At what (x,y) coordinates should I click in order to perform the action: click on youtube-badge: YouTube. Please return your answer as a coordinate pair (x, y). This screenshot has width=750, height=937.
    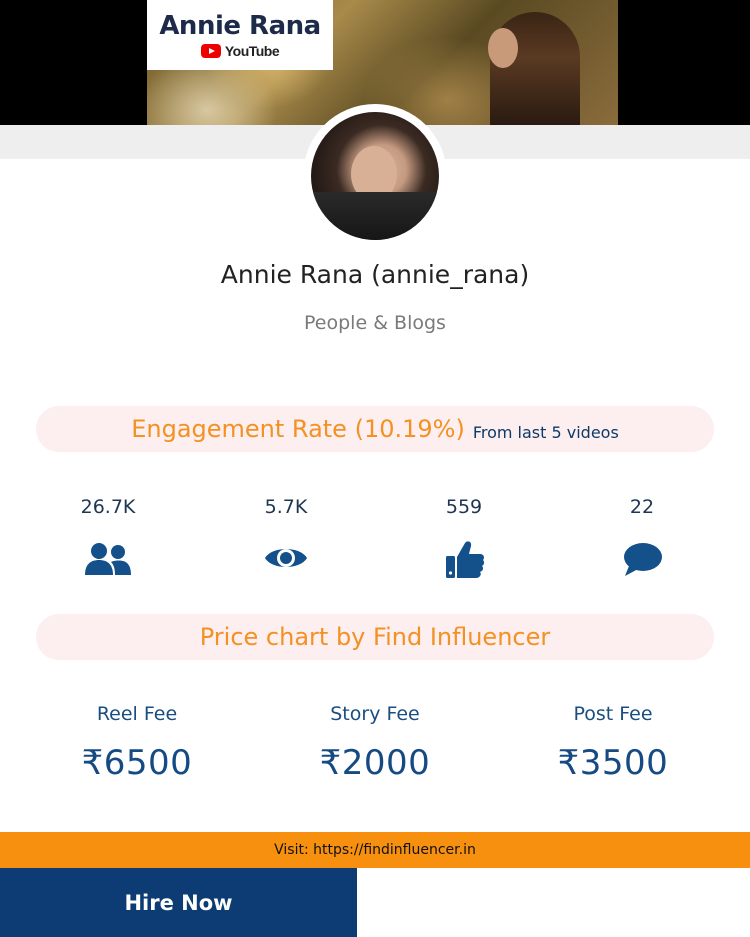
    Looking at the image, I should click on (240, 51).